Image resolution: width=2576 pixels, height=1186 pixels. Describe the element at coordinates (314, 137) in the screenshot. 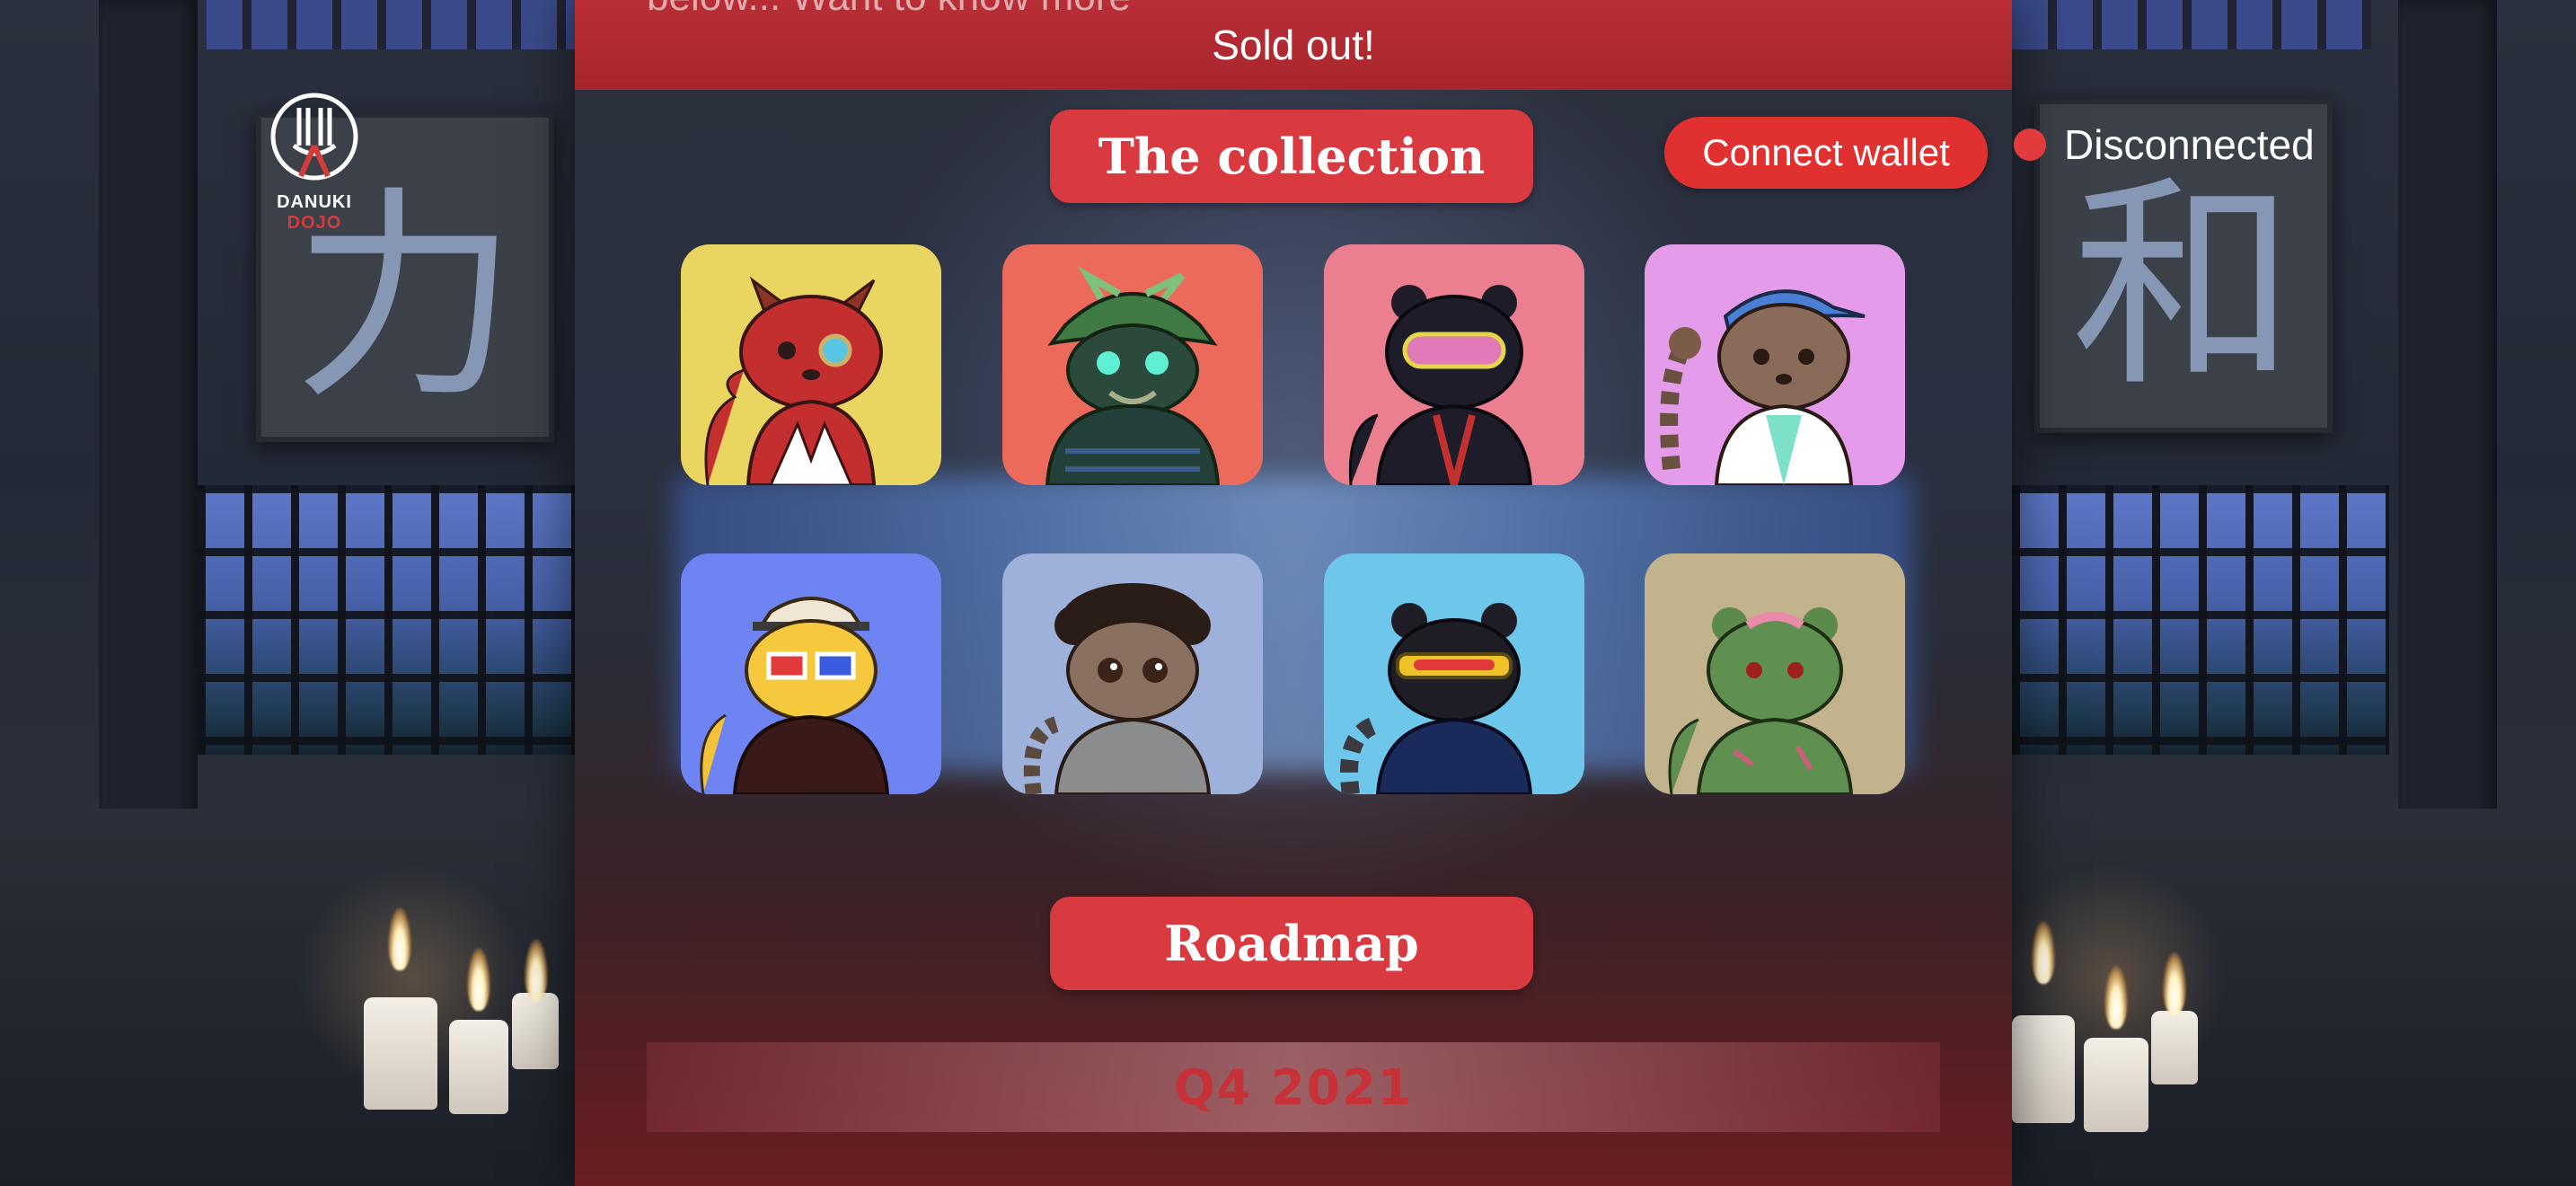

I see `logo-icon` at that location.